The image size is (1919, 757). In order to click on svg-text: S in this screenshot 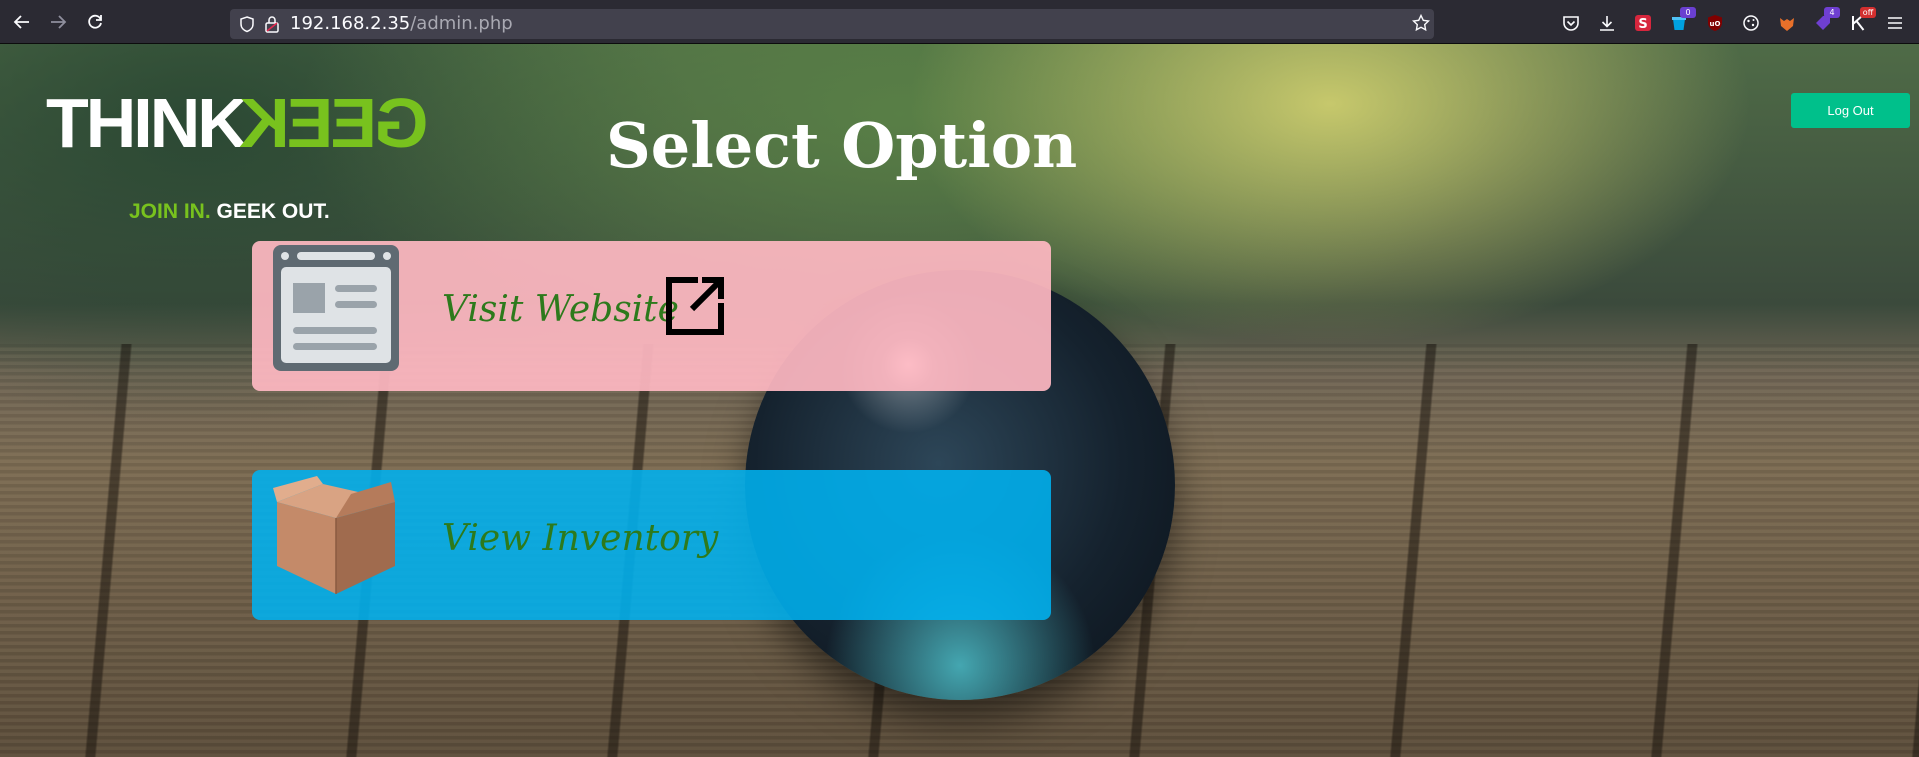, I will do `click(1642, 24)`.